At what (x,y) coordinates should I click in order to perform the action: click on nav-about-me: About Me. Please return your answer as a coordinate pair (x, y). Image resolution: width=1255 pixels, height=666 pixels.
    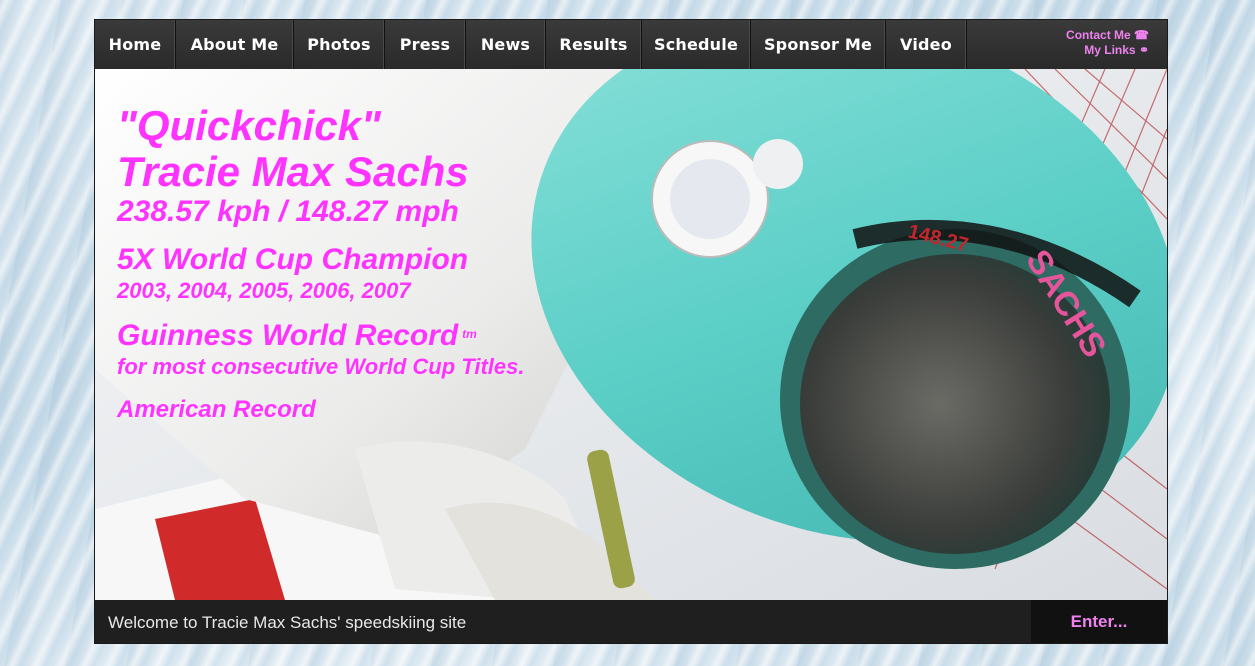
    Looking at the image, I should click on (235, 44).